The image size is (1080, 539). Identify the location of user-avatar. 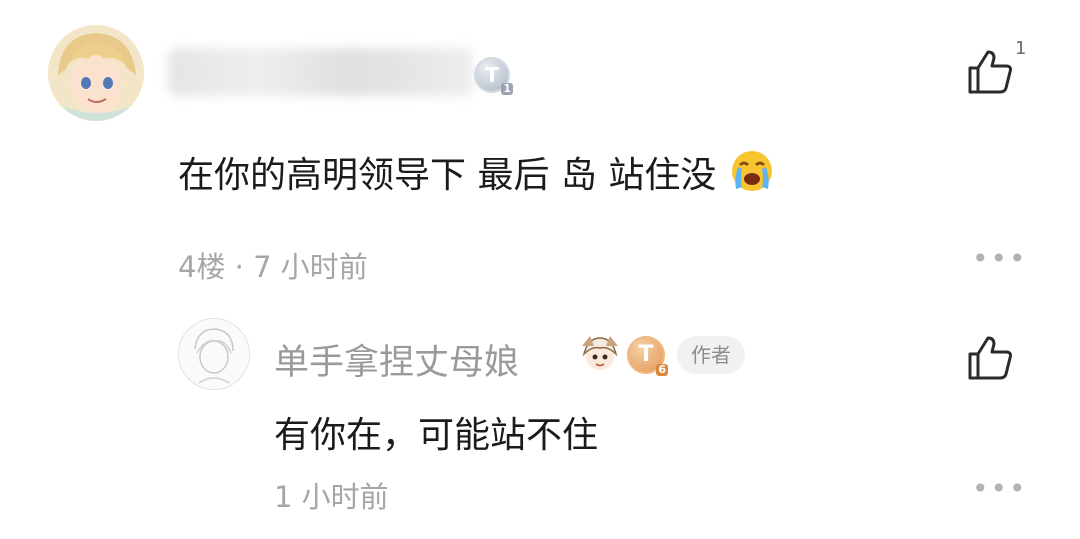
(96, 73).